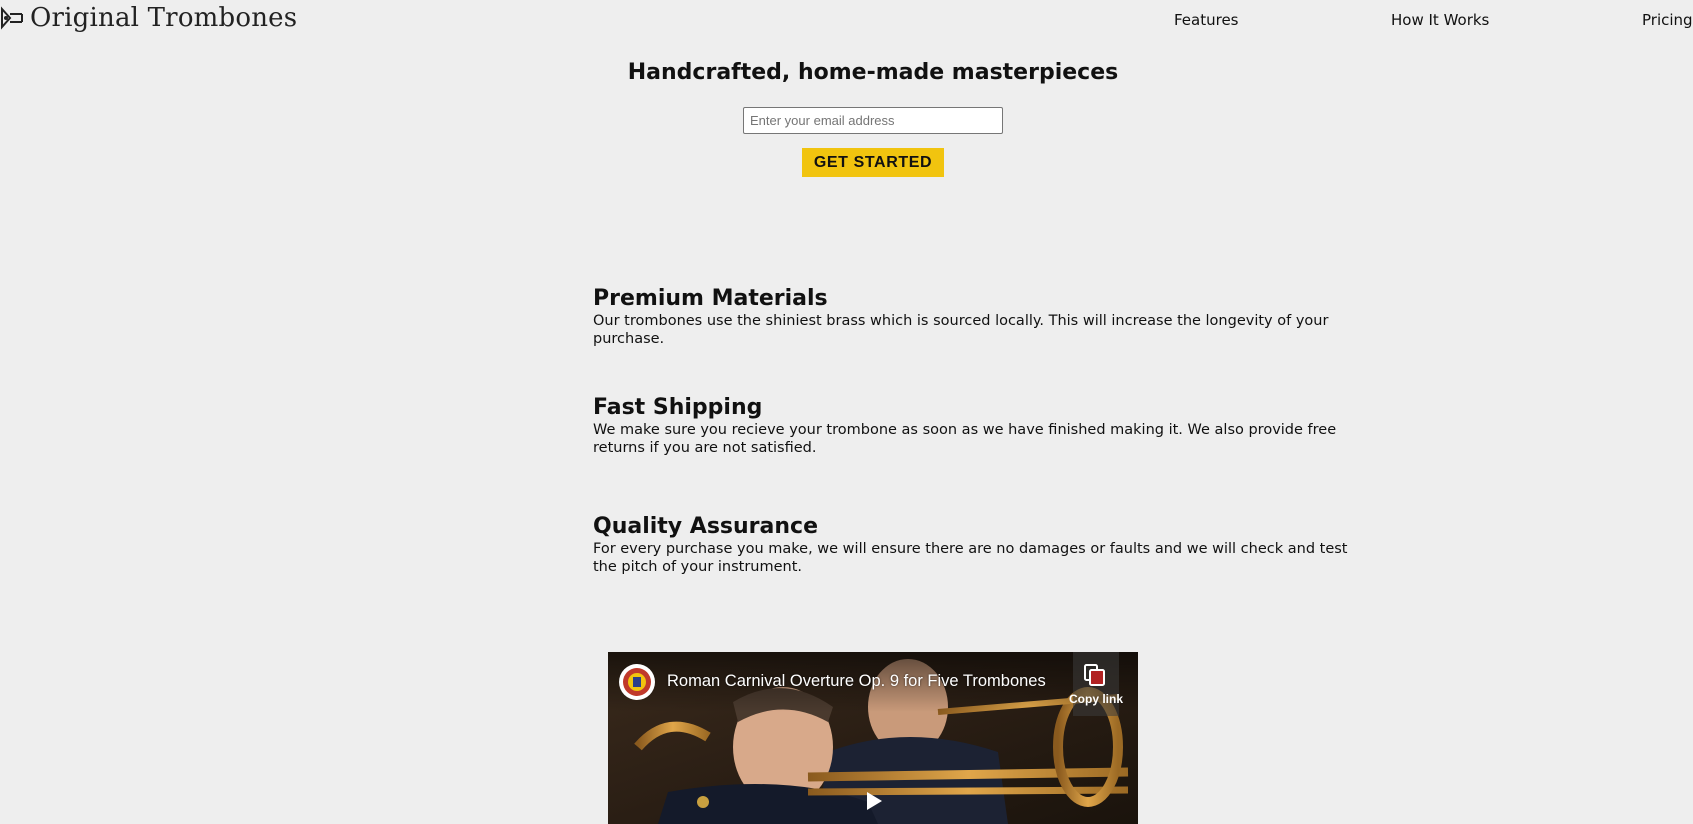  What do you see at coordinates (1667, 20) in the screenshot?
I see `nav-link-pricing: Pricing` at bounding box center [1667, 20].